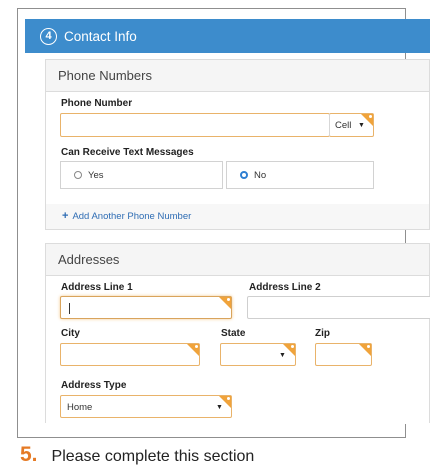 This screenshot has height=473, width=430. What do you see at coordinates (153, 456) in the screenshot?
I see `caption-text: Please complete this section` at bounding box center [153, 456].